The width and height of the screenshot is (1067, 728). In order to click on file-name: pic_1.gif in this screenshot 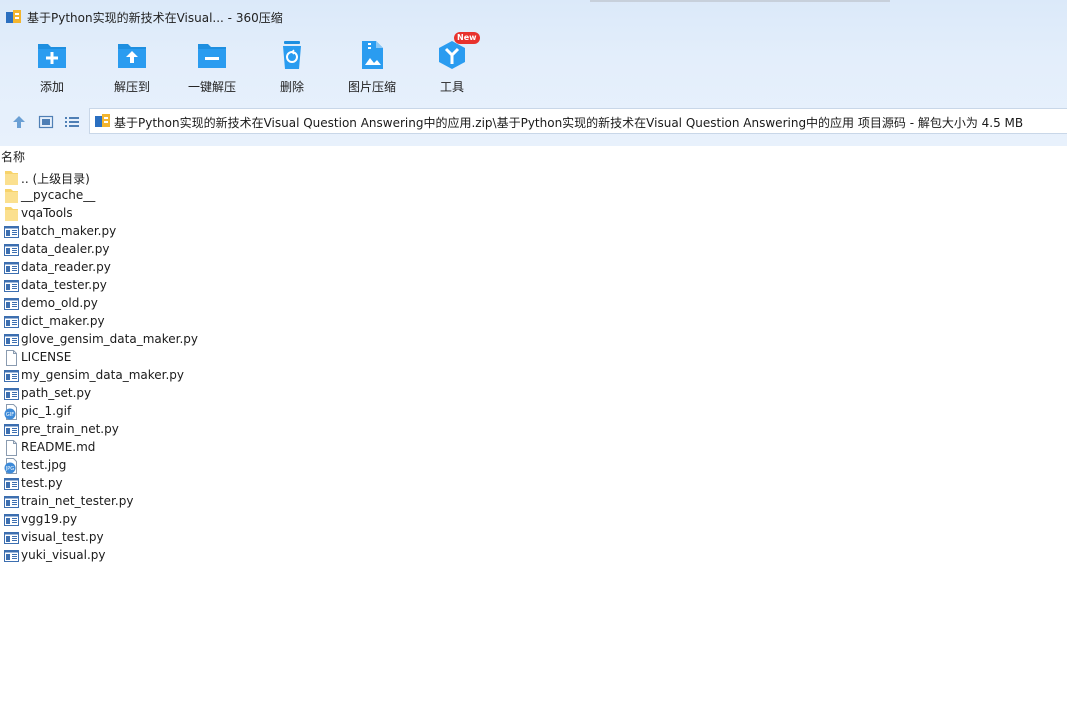, I will do `click(46, 411)`.